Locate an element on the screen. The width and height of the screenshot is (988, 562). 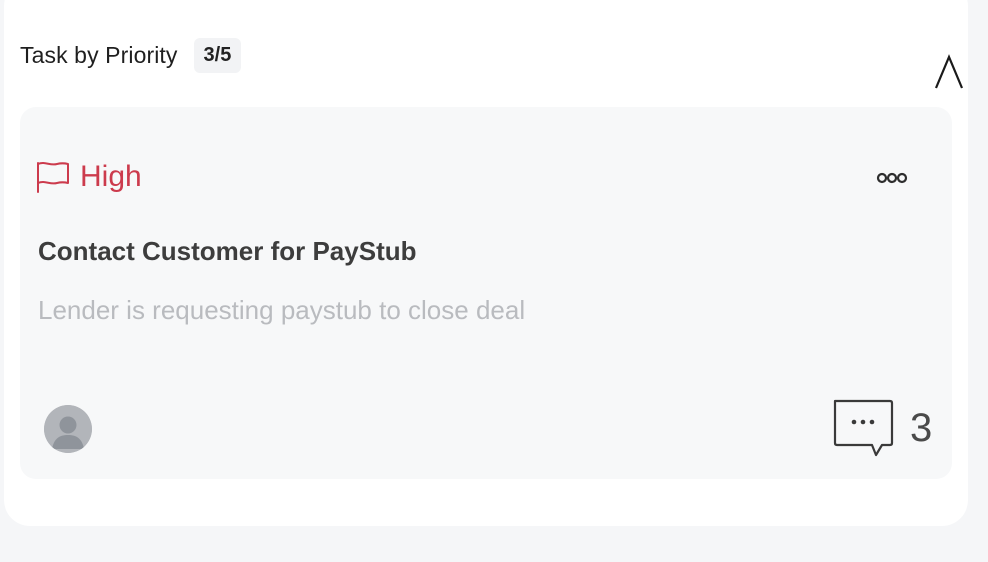
more-options-button is located at coordinates (892, 178).